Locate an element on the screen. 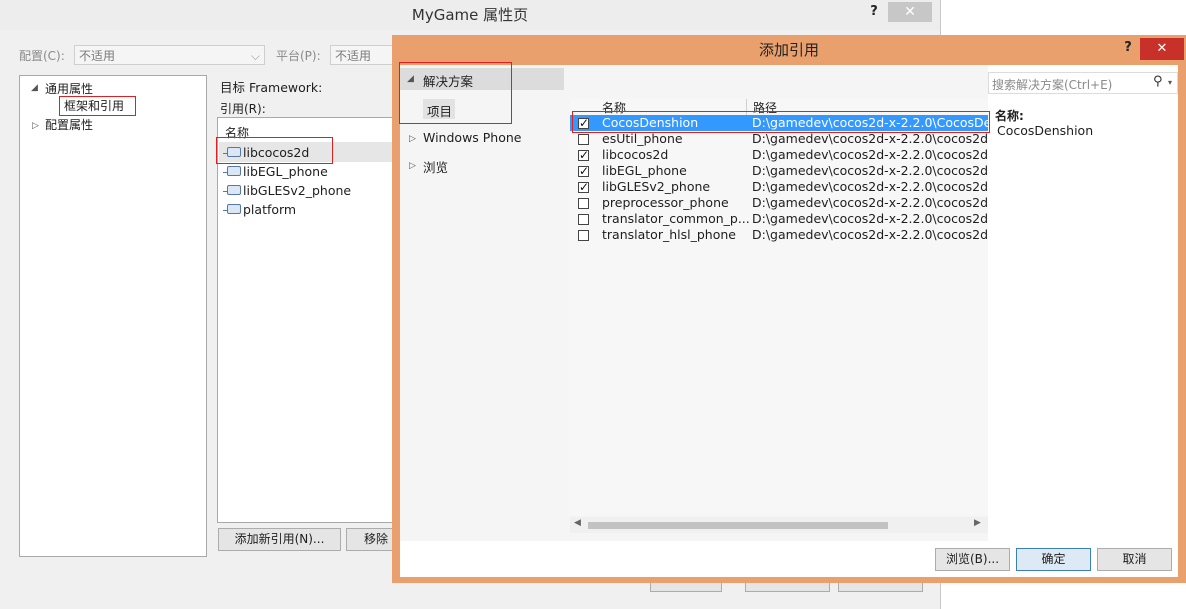 The width and height of the screenshot is (1186, 609). nav-windows-phone: Windows Phone is located at coordinates (472, 137).